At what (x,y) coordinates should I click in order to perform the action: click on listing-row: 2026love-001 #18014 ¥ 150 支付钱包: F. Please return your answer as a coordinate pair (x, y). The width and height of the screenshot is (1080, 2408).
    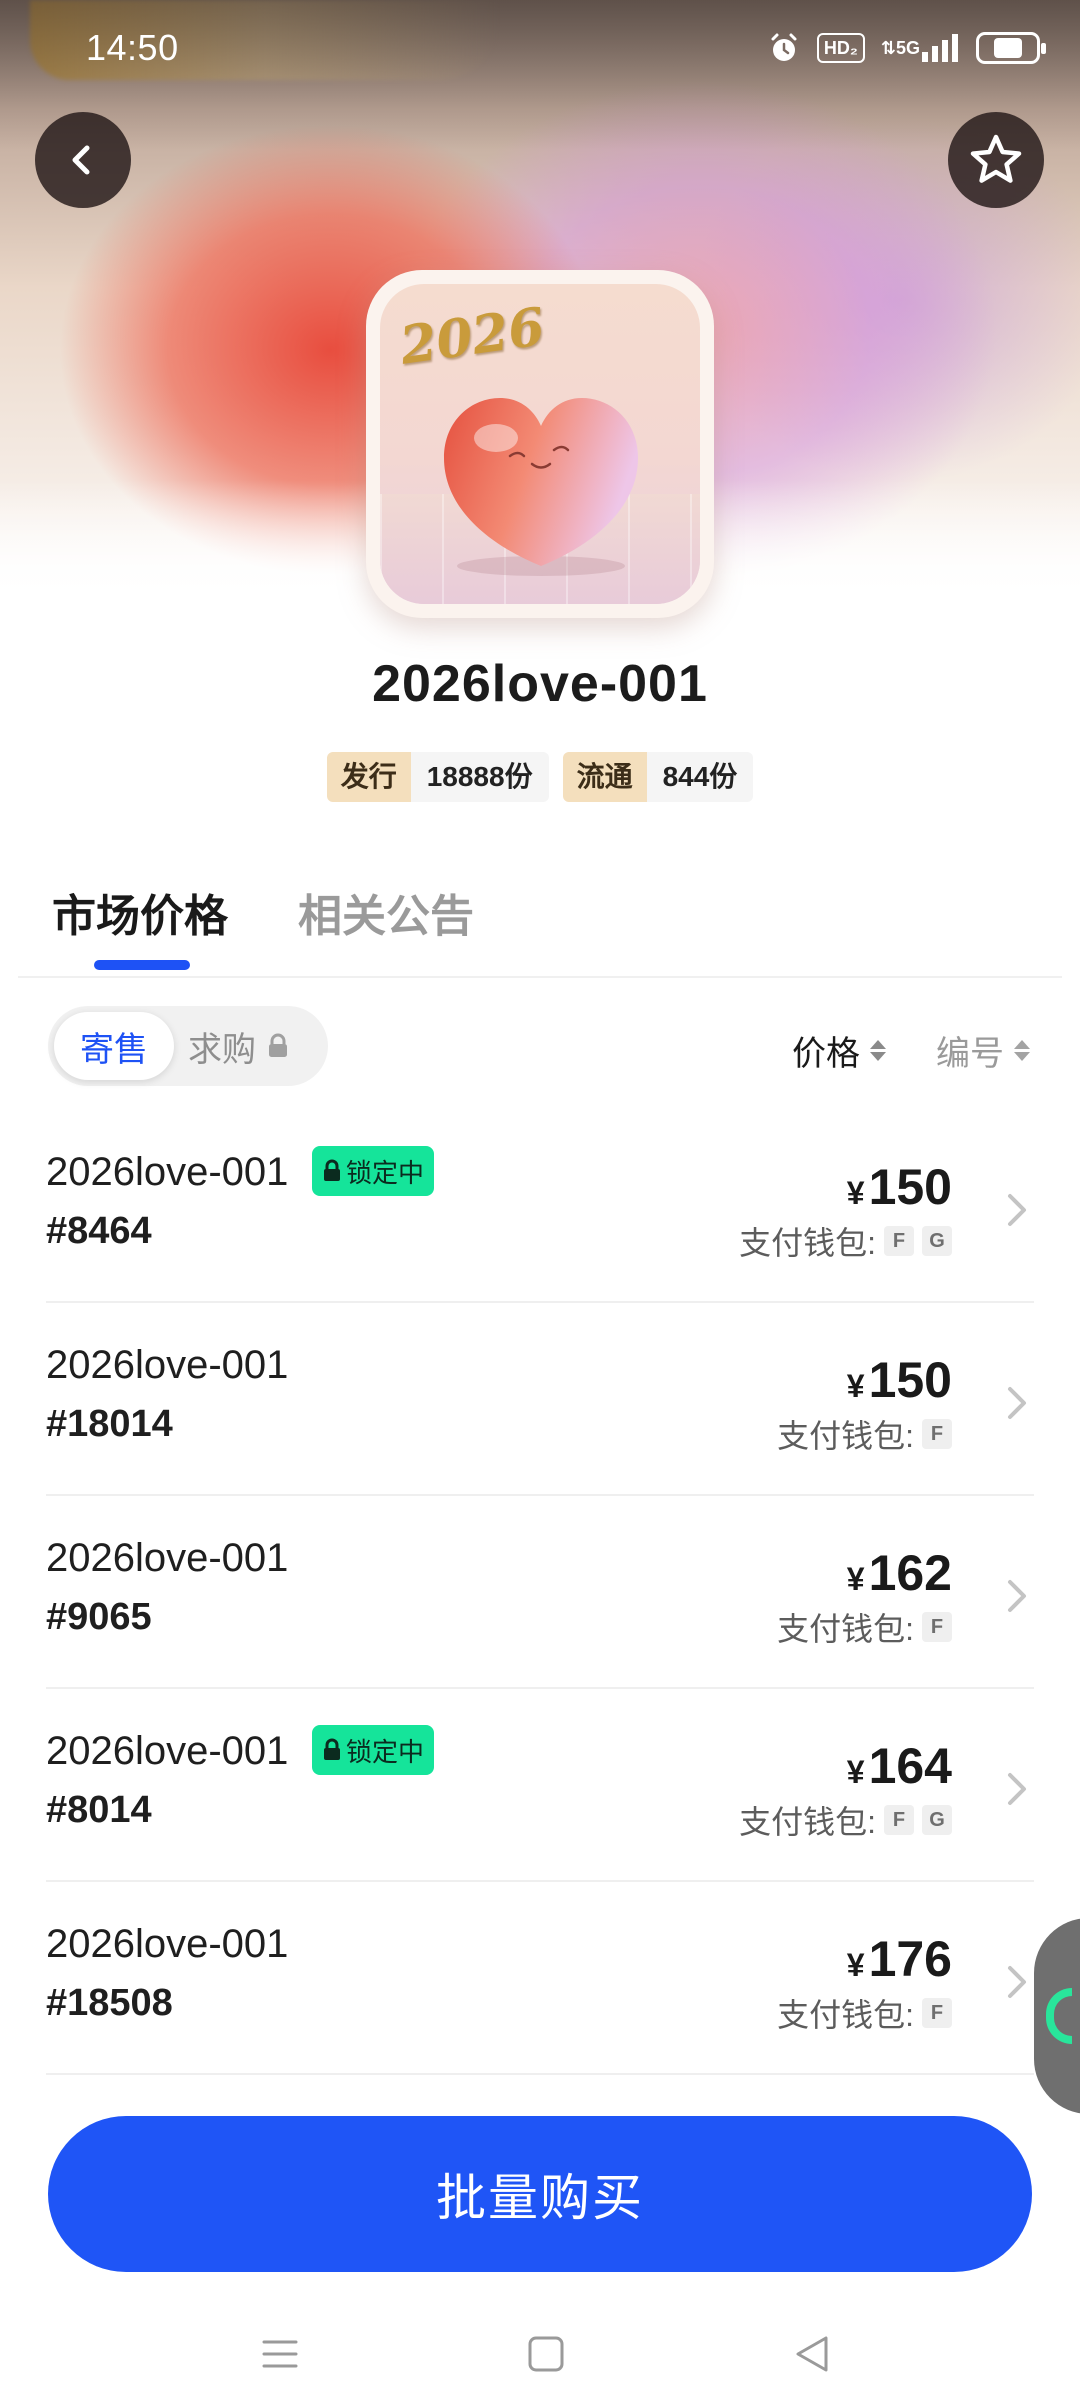
    Looking at the image, I should click on (540, 1399).